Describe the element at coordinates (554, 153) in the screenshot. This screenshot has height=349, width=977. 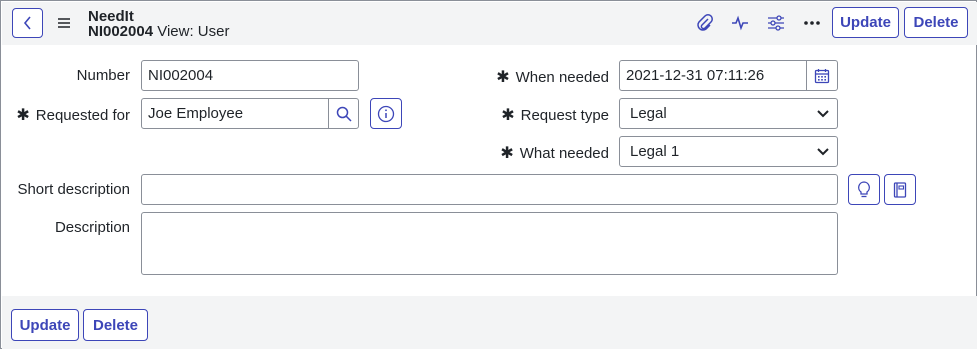
I see `what-needed-label: ✱ What needed` at that location.